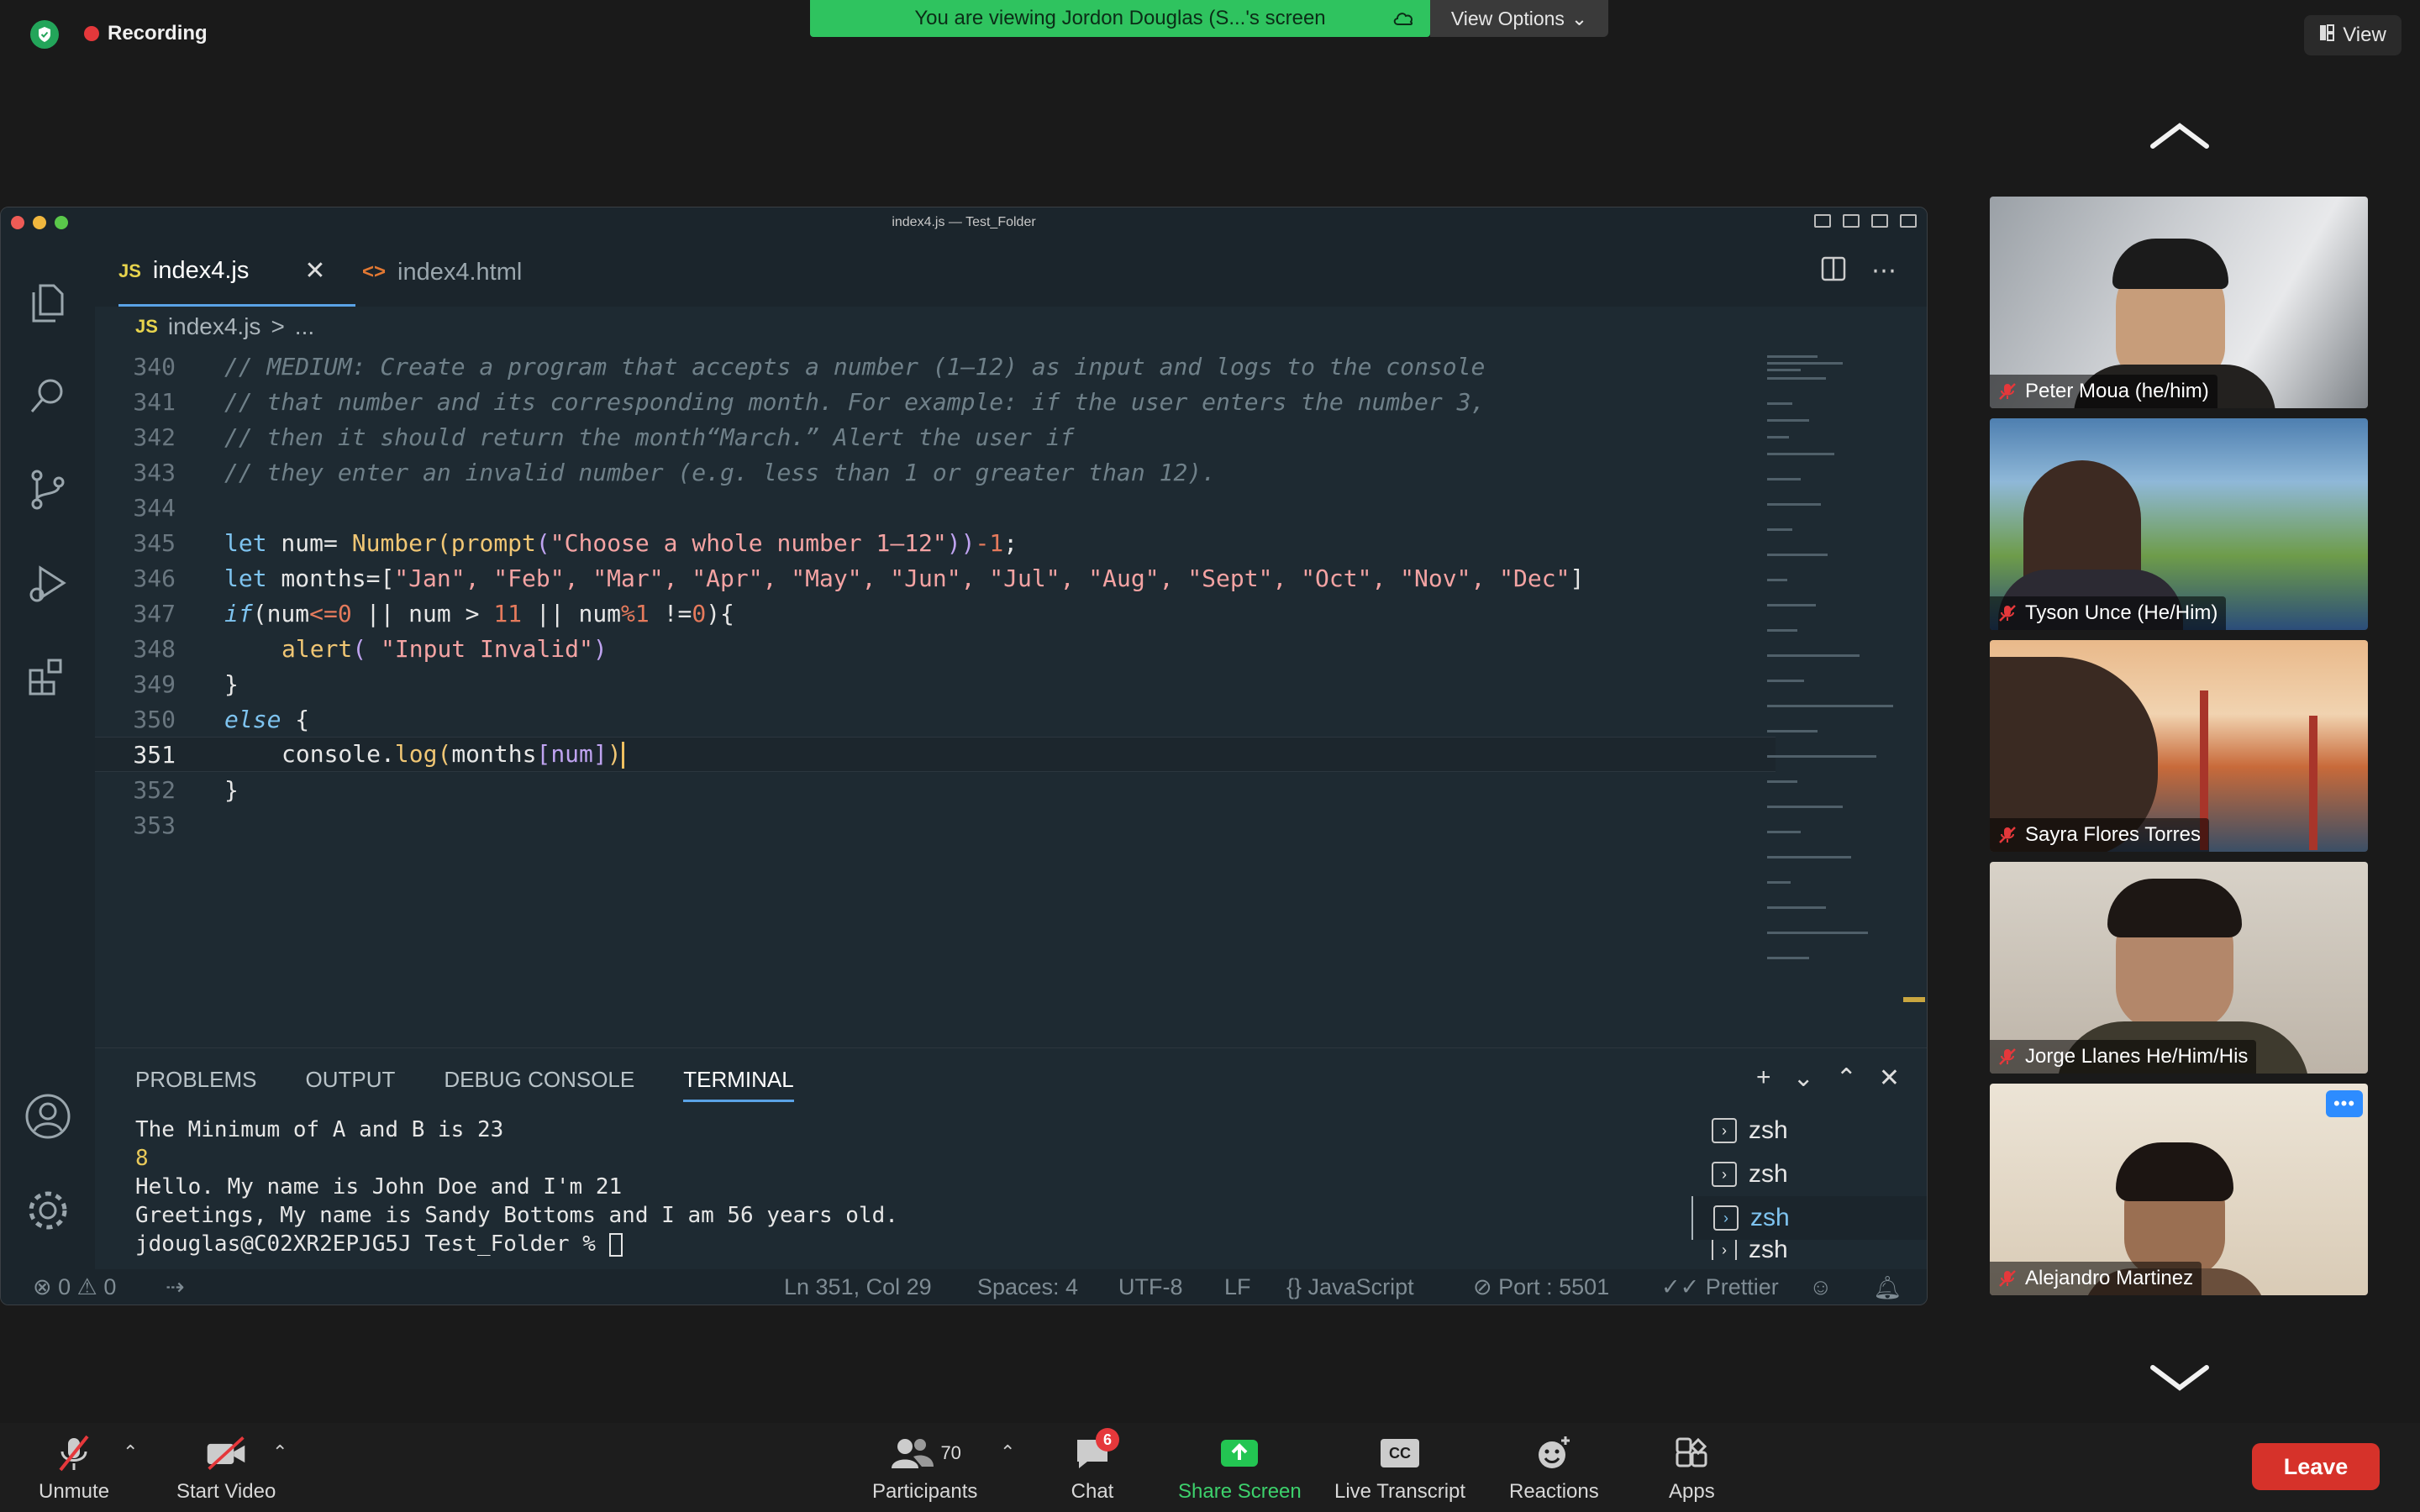  What do you see at coordinates (154, 366) in the screenshot?
I see `line-number: 340` at bounding box center [154, 366].